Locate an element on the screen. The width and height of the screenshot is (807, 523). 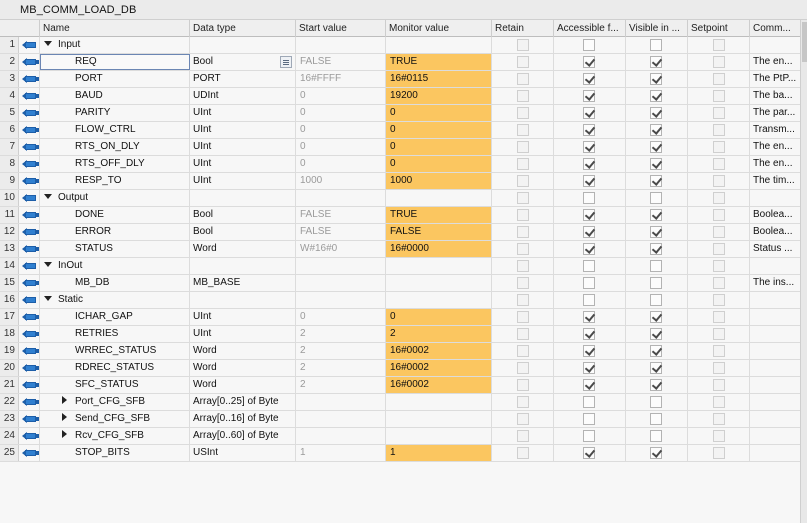
member-name-cell: BAUD is located at coordinates (115, 96).